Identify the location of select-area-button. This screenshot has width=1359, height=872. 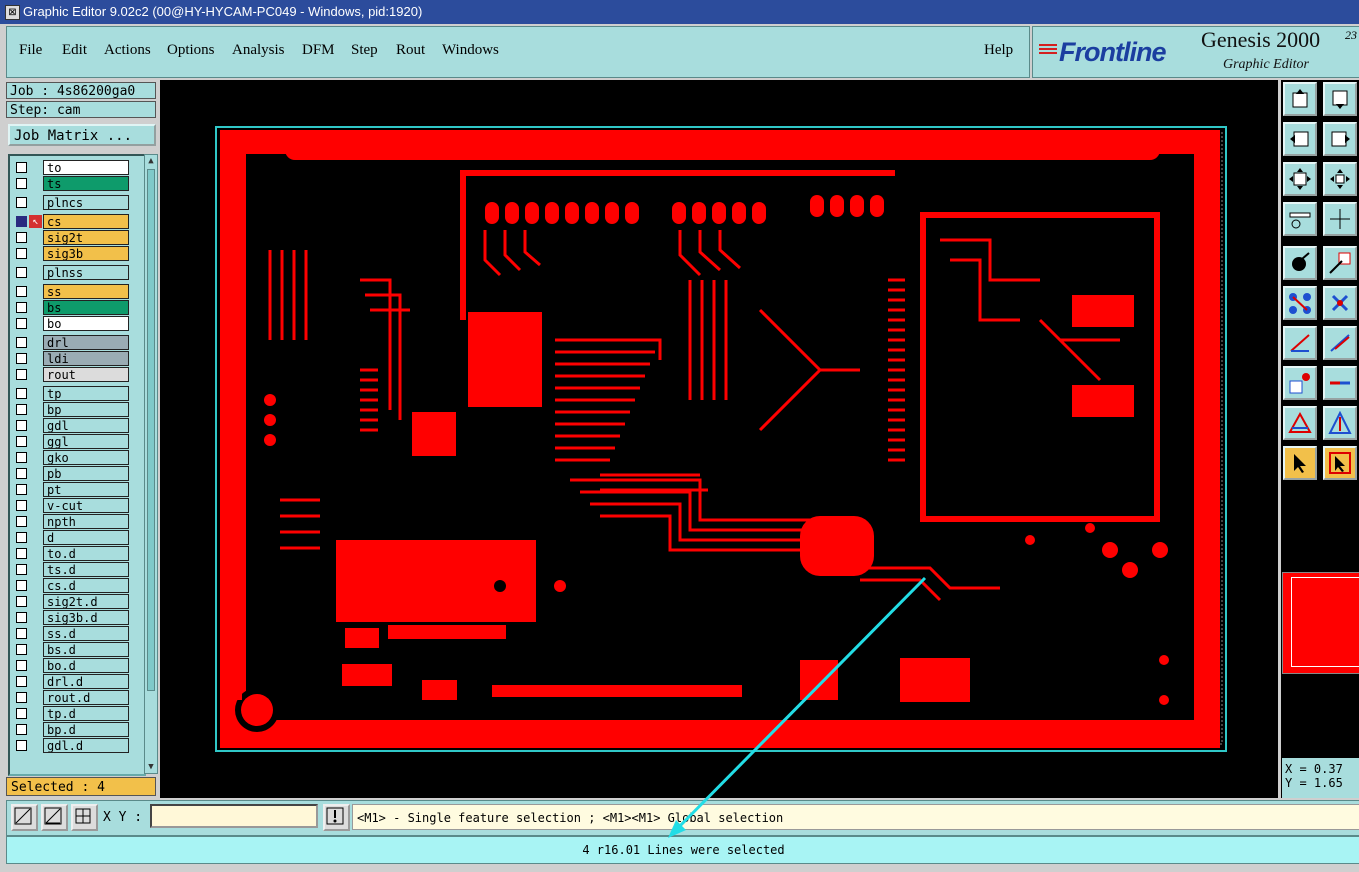
(1340, 463).